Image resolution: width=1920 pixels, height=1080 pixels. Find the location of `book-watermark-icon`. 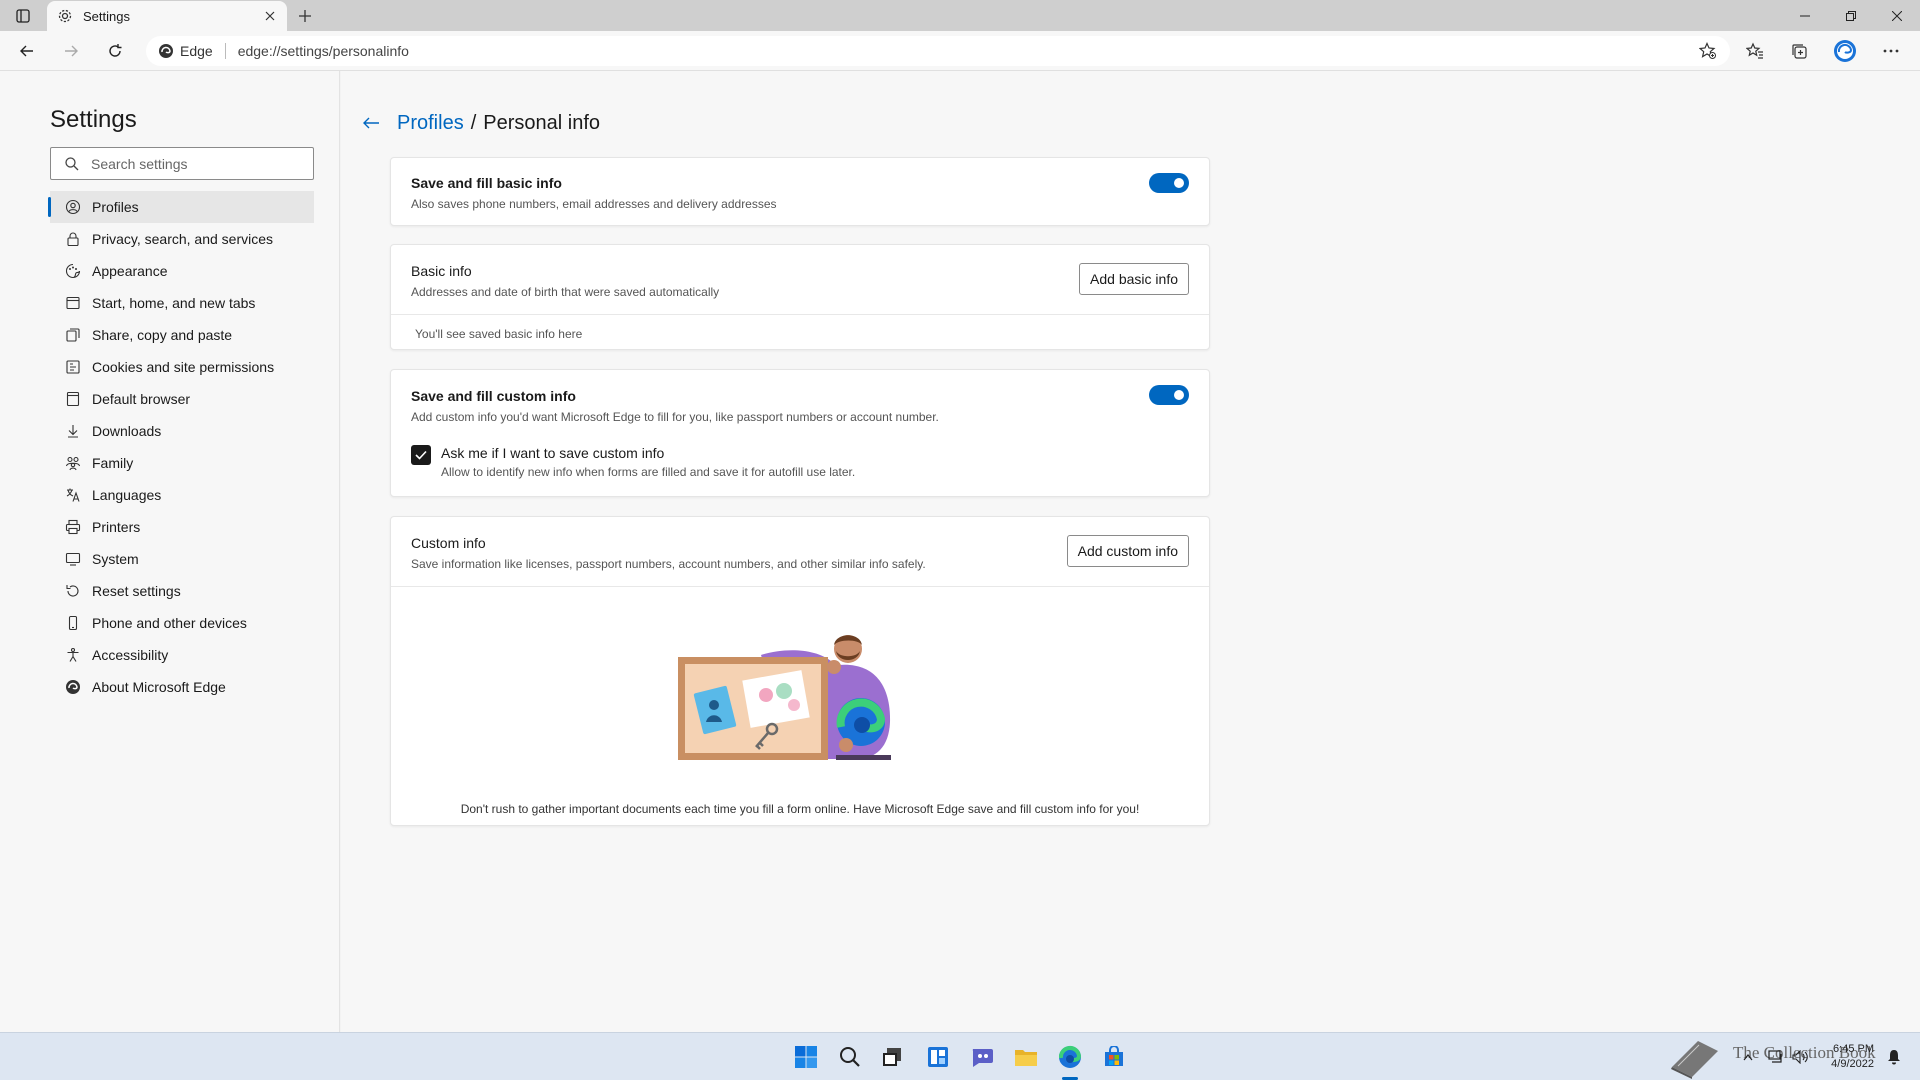

book-watermark-icon is located at coordinates (1695, 1058).